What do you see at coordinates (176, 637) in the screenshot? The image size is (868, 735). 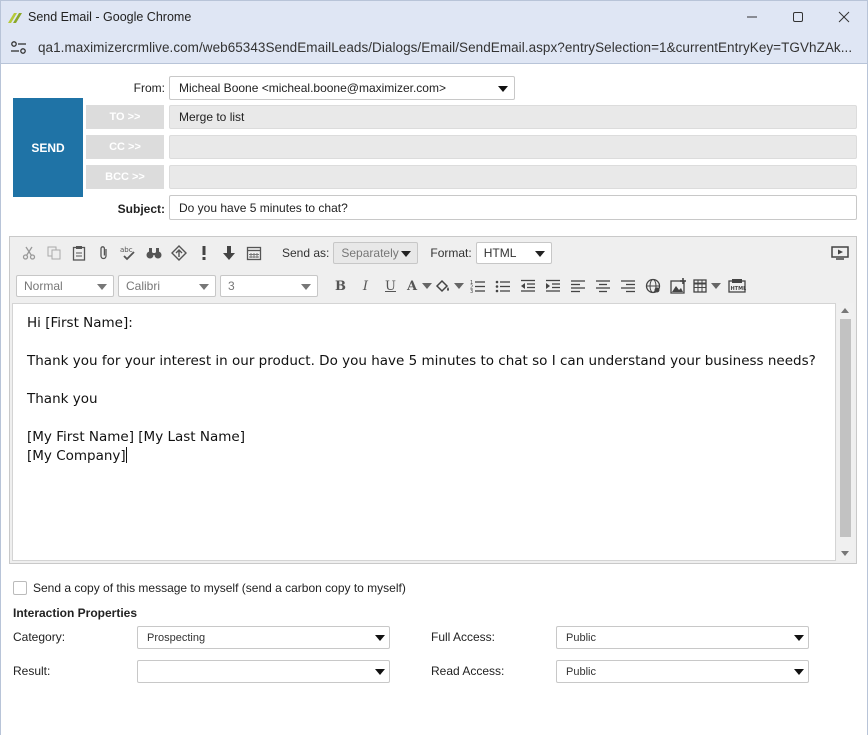 I see `category-value: Prospecting` at bounding box center [176, 637].